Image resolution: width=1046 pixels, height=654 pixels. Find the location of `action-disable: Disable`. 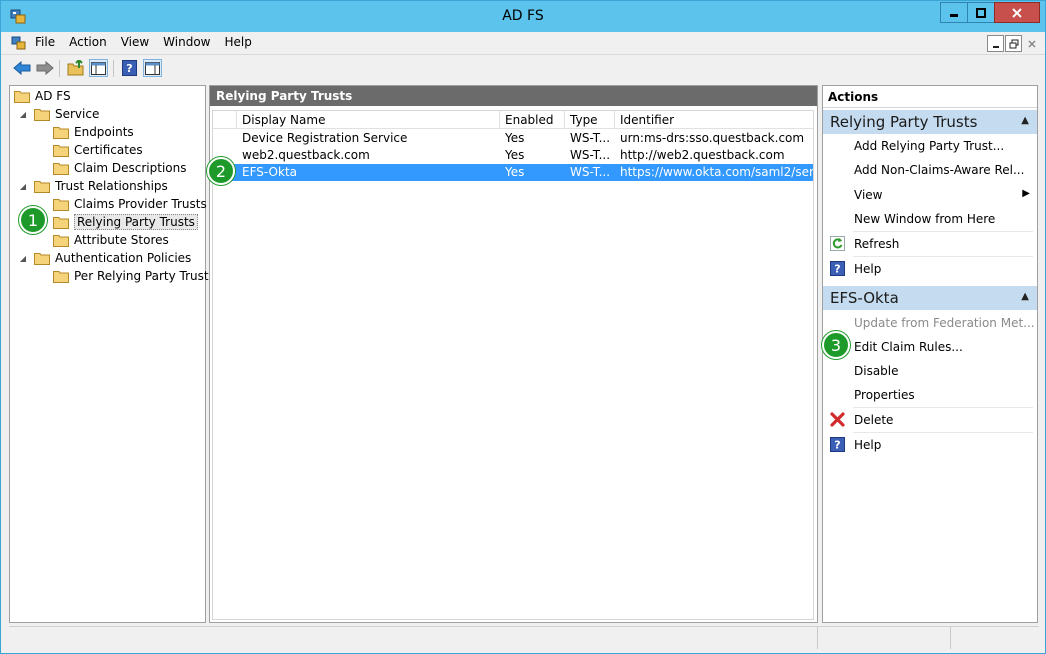

action-disable: Disable is located at coordinates (930, 371).